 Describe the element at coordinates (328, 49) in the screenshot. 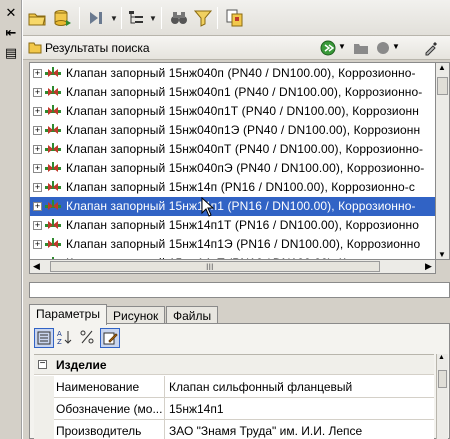

I see `go-forward-icon` at that location.